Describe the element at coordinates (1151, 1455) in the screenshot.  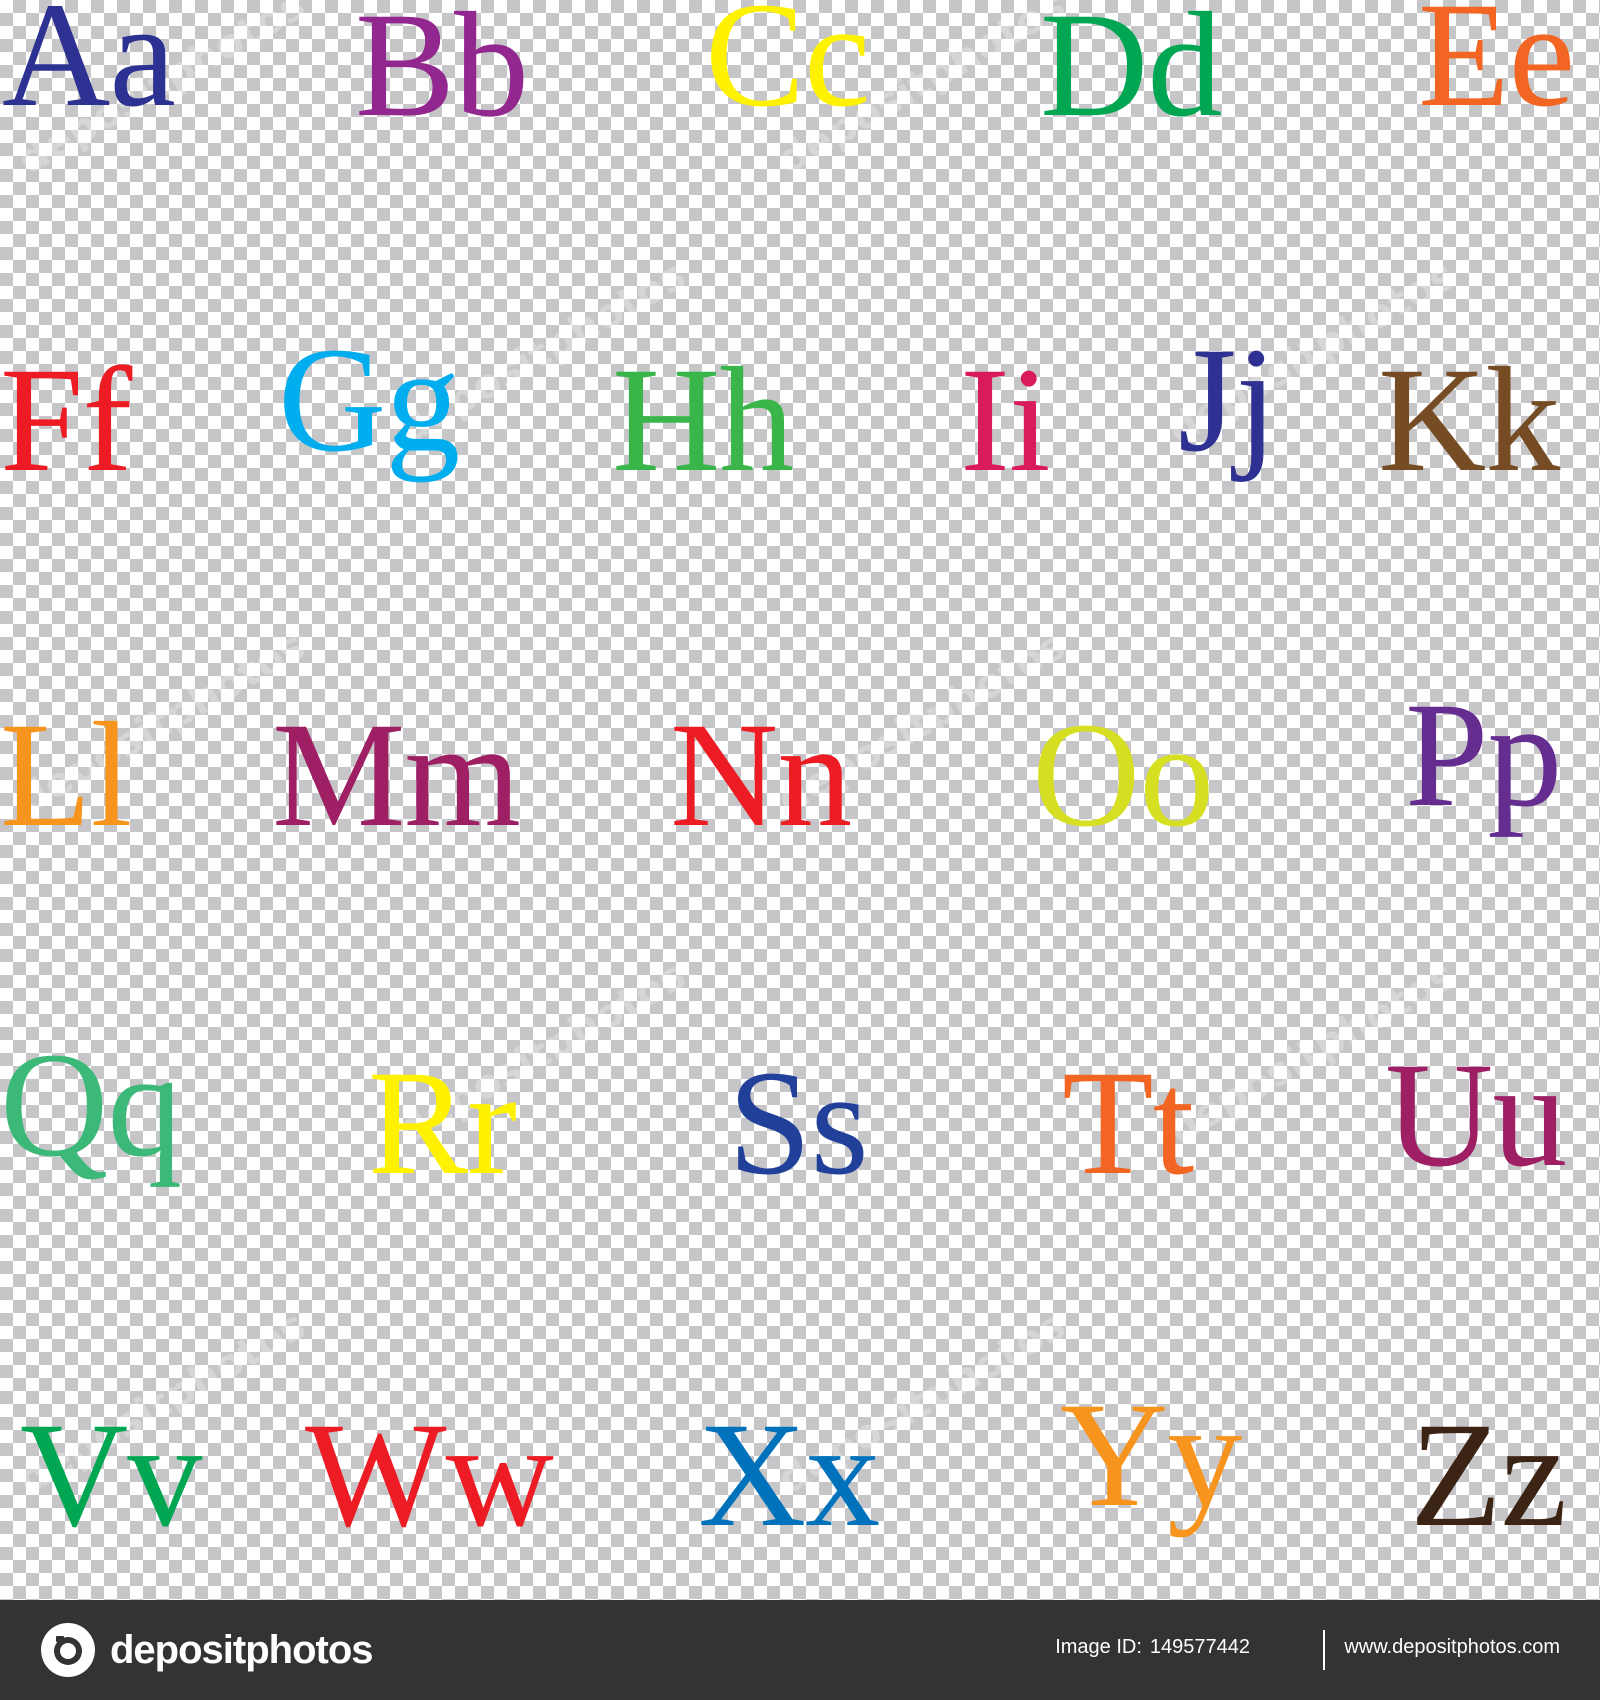
I see `letter-pair-yy: Yy` at that location.